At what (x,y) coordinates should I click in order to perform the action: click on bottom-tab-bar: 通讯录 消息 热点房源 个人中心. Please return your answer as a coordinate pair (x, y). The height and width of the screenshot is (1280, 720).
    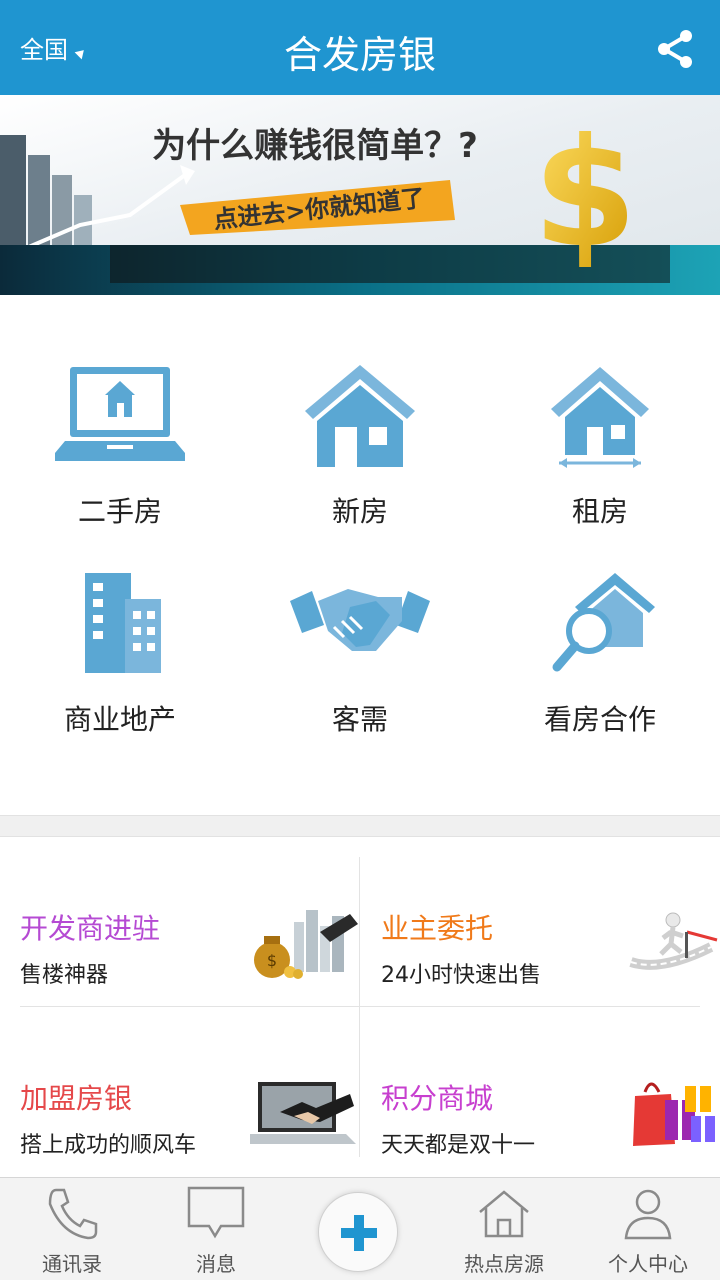
    Looking at the image, I should click on (360, 1228).